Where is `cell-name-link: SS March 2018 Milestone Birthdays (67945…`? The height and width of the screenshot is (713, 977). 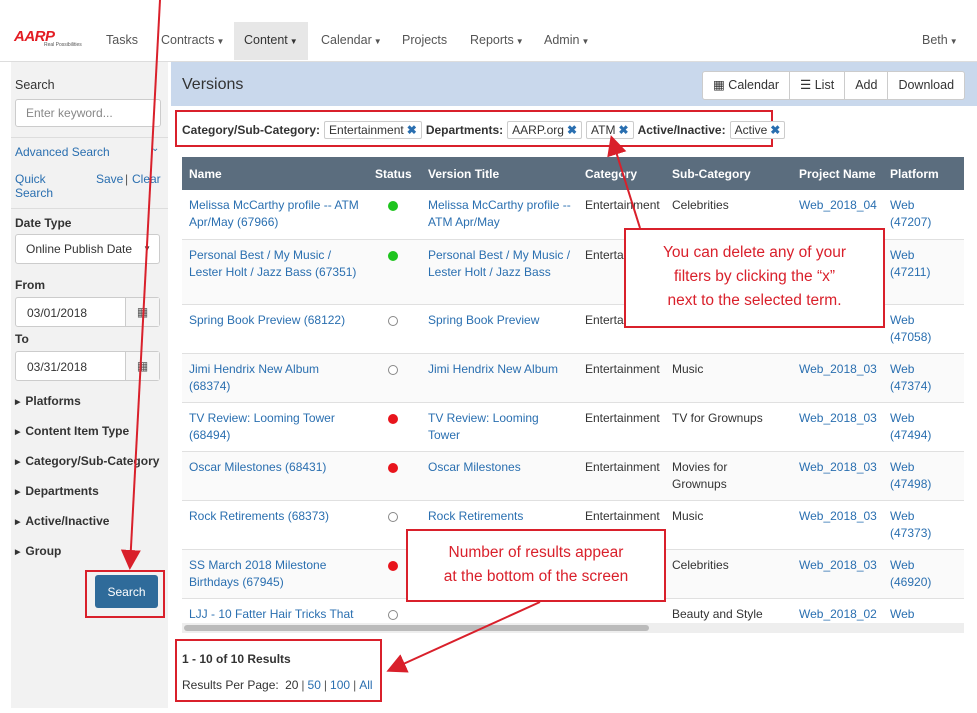 cell-name-link: SS March 2018 Milestone Birthdays (67945… is located at coordinates (275, 574).